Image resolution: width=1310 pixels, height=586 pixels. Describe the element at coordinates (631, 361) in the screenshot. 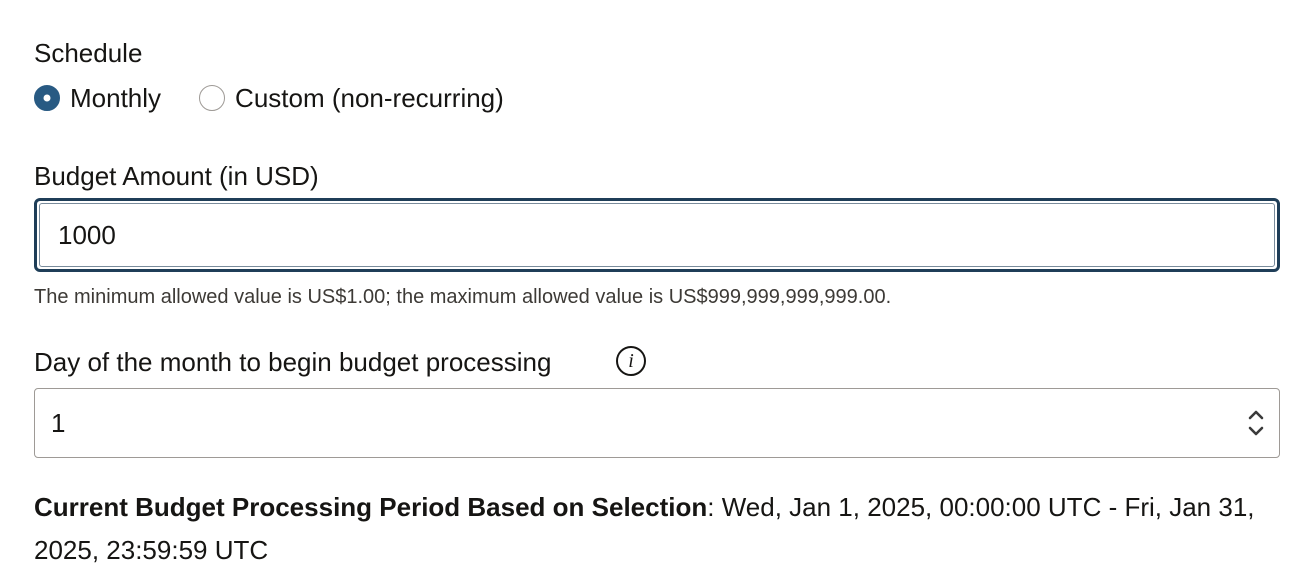

I see `info-icon: i` at that location.